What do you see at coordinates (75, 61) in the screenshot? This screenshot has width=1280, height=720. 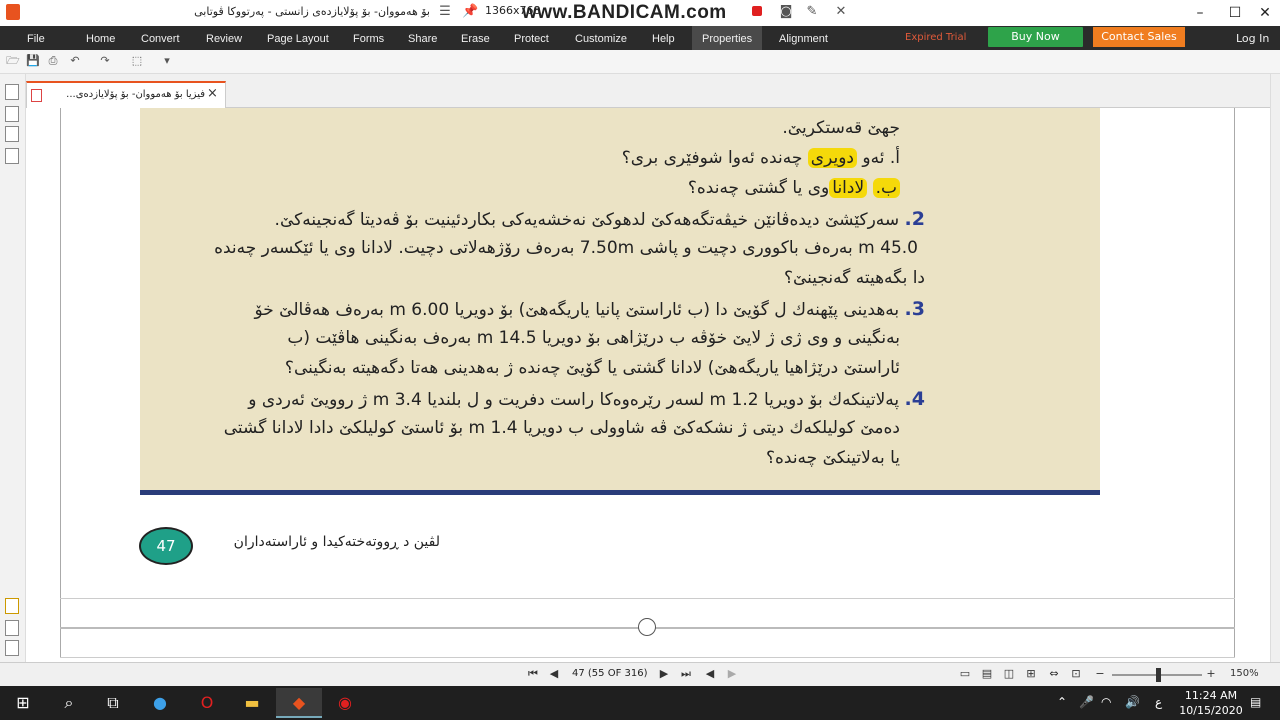 I see `undo-icon: ↶` at bounding box center [75, 61].